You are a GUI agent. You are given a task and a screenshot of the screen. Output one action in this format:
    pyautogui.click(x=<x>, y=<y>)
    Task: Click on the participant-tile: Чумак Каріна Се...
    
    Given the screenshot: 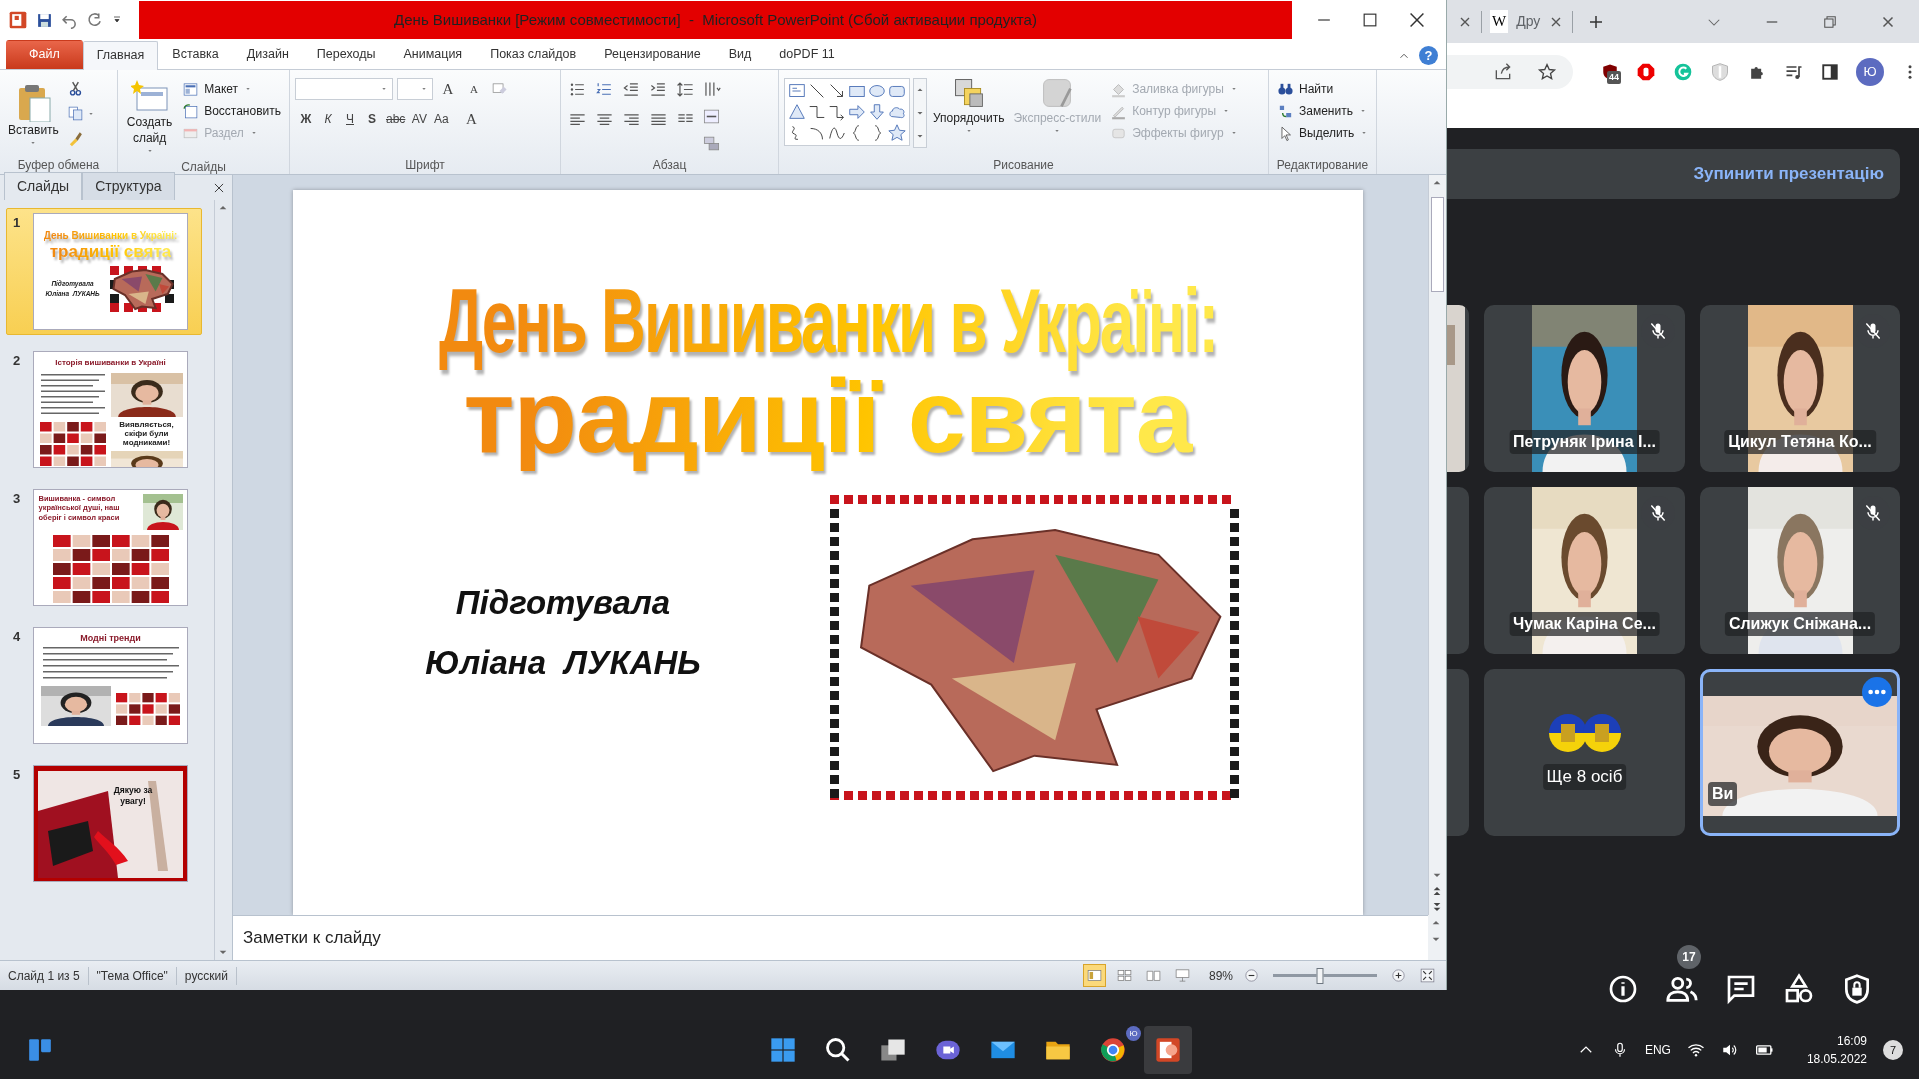 What is the action you would take?
    pyautogui.click(x=1584, y=570)
    